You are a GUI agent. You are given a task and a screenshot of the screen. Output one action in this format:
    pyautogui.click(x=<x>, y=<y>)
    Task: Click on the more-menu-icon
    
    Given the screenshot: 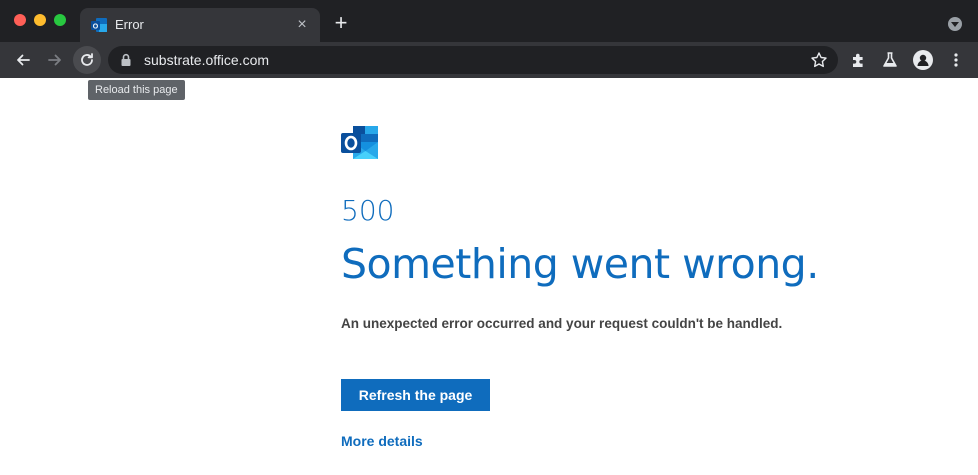 What is the action you would take?
    pyautogui.click(x=956, y=60)
    